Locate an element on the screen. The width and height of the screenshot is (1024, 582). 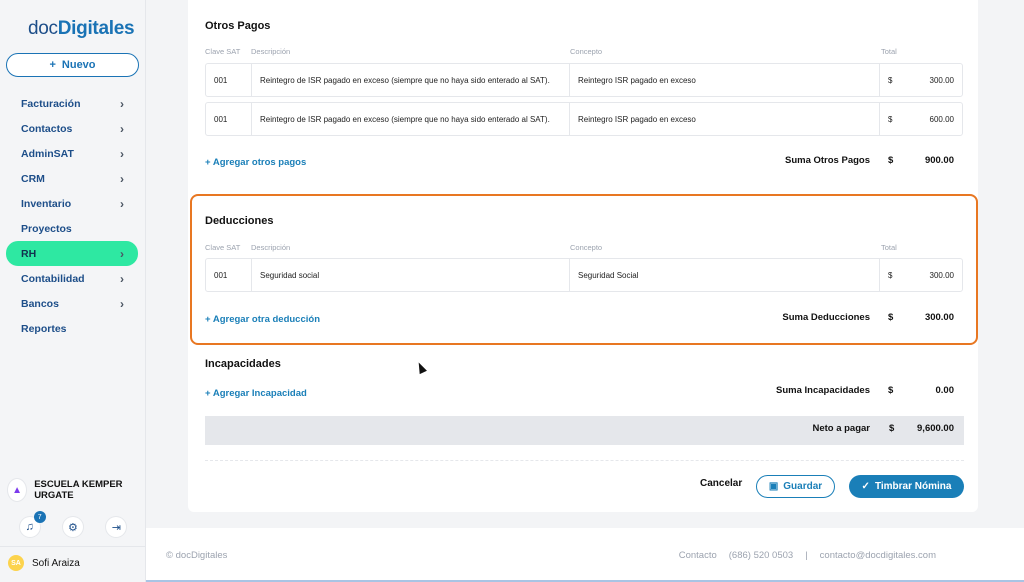
cell-total: $300.00 is located at coordinates (921, 80).